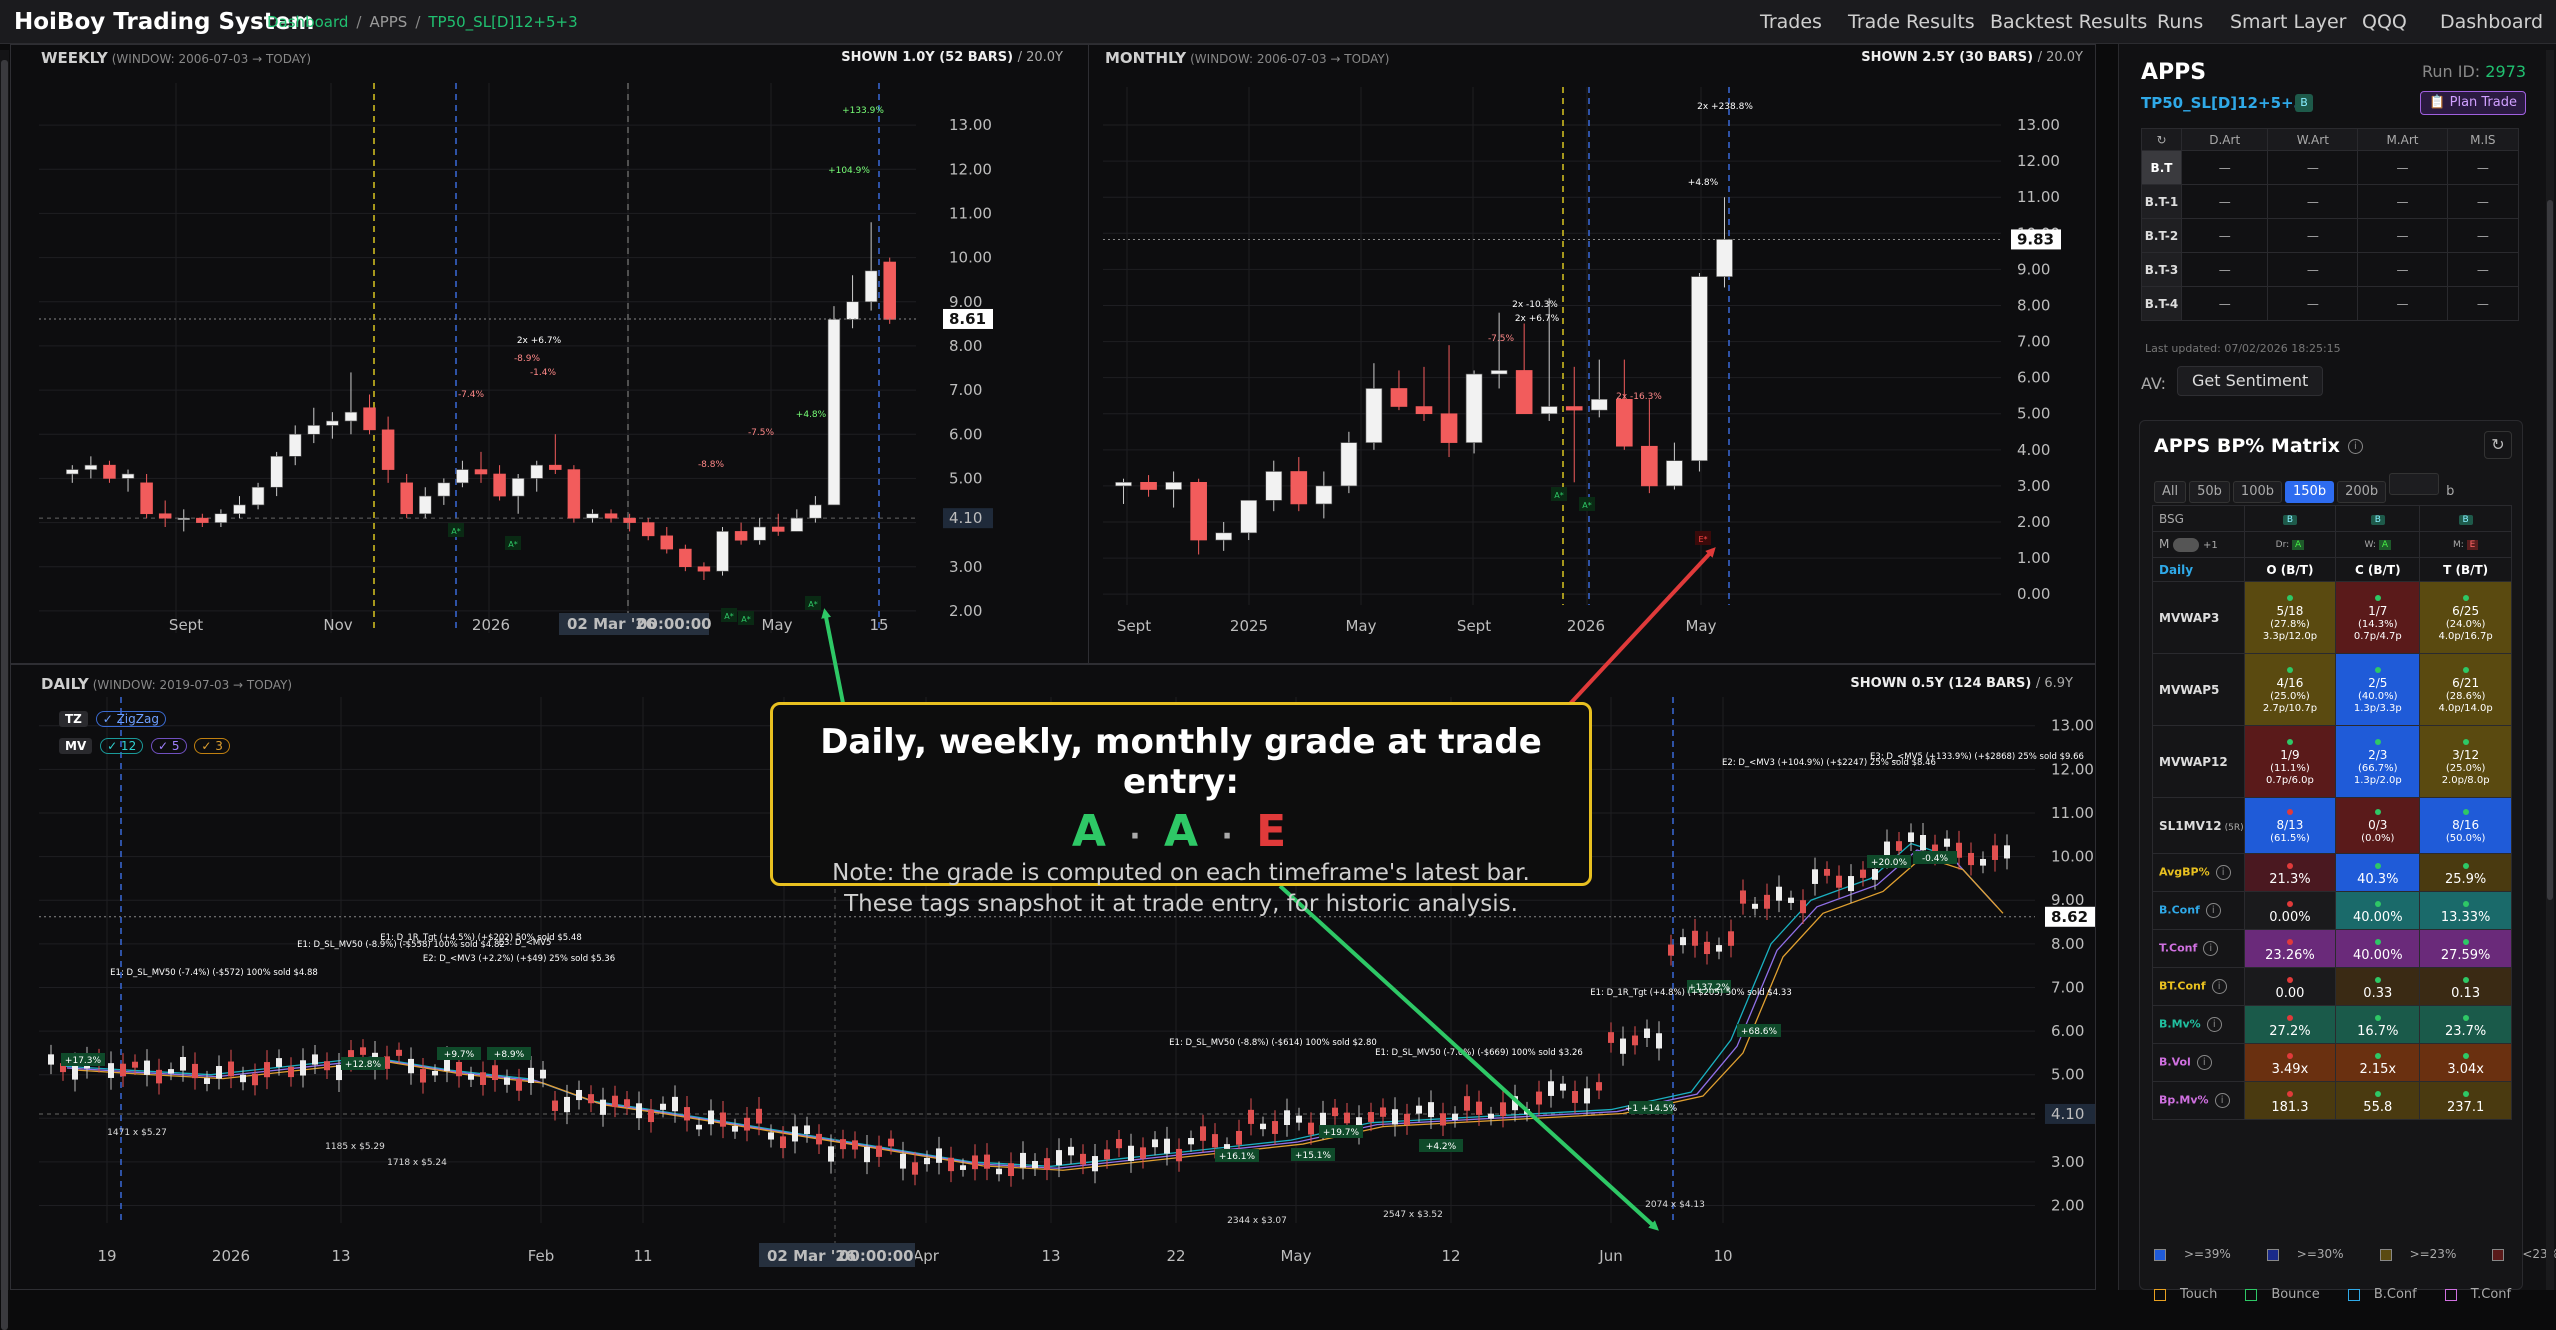 The image size is (2556, 1330). Describe the element at coordinates (169, 746) in the screenshot. I see `mv5-toggle: ✓ 5` at that location.